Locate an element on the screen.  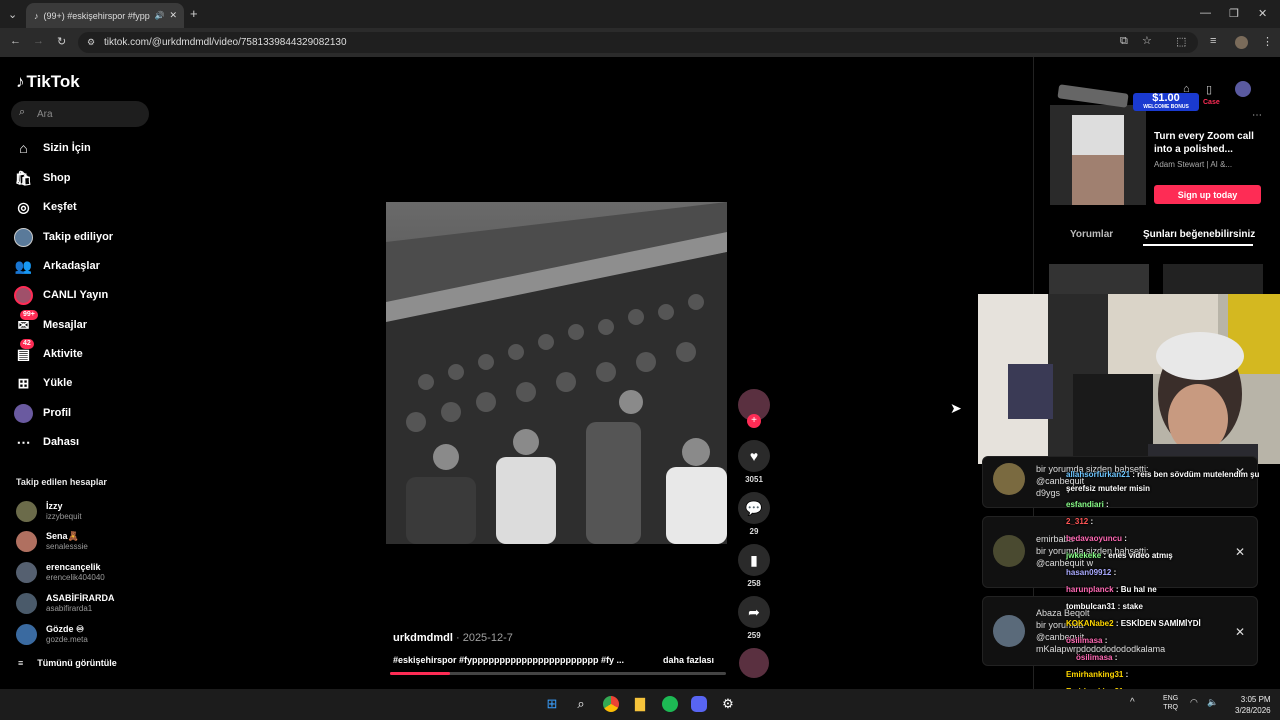
chat-message: hasan09912 : is located at coordinates (1091, 572).